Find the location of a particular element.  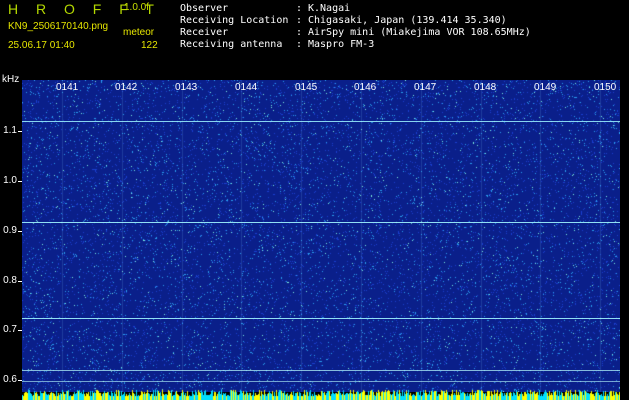

receiver-value: AirSpy mini (Miakejima VOR 108.65MHz) is located at coordinates (419, 32).